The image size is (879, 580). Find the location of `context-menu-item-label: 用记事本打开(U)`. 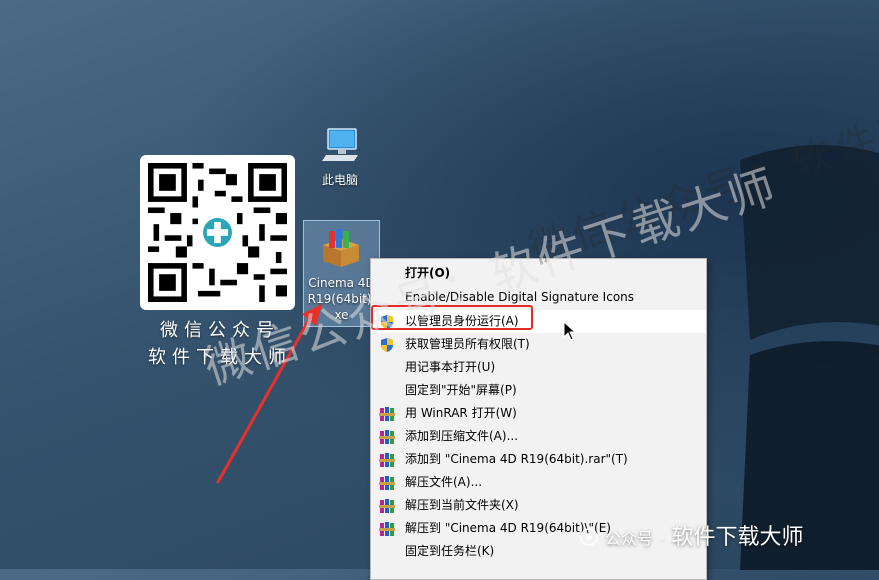

context-menu-item-label: 用记事本打开(U) is located at coordinates (450, 367).